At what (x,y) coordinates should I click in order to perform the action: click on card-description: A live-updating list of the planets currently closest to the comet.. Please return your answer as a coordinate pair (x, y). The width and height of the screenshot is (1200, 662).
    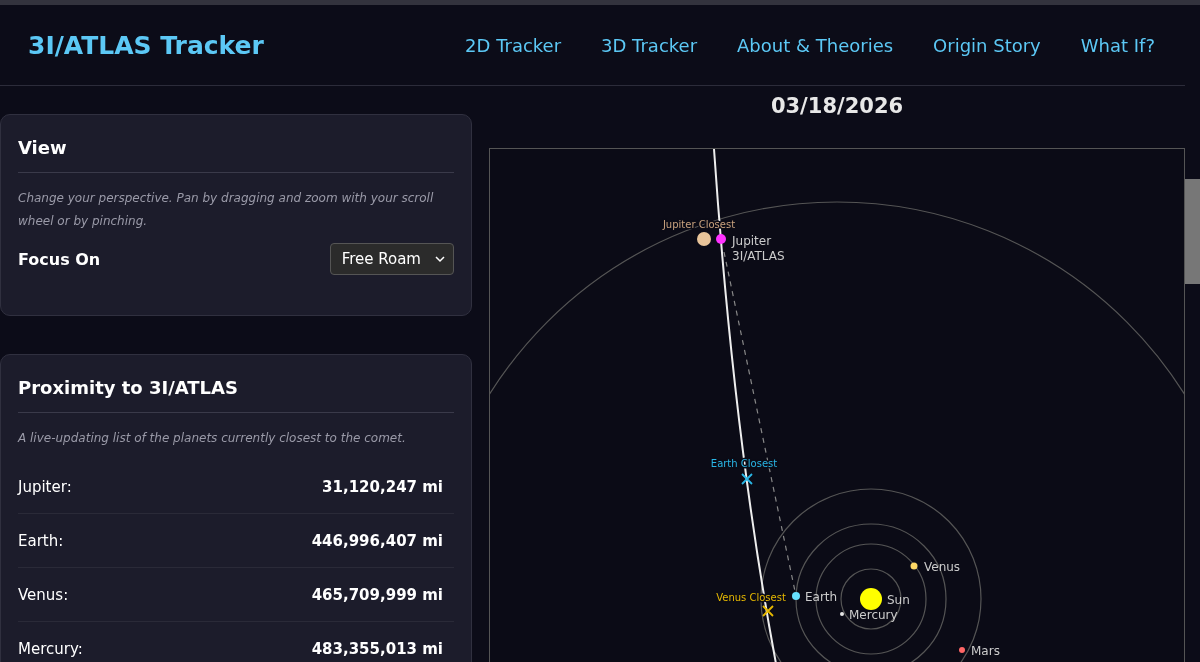
    Looking at the image, I should click on (212, 438).